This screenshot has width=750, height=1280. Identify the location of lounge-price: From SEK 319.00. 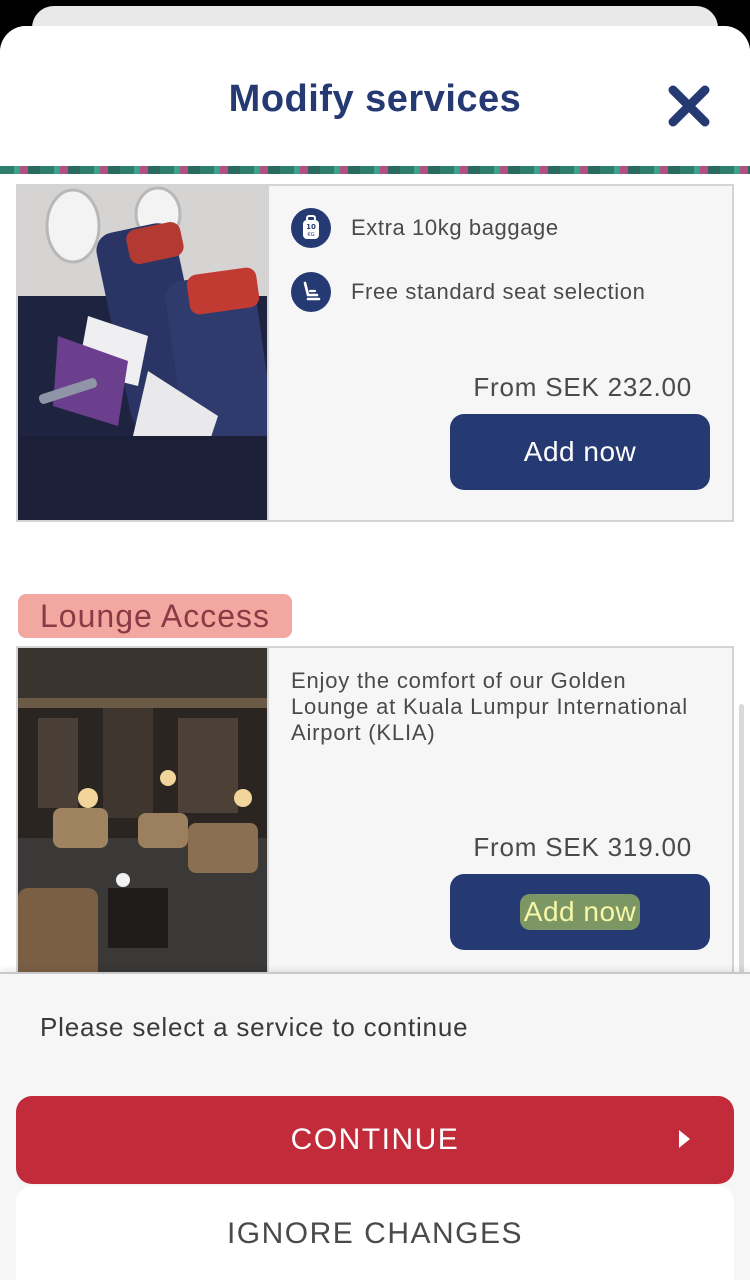
(582, 847).